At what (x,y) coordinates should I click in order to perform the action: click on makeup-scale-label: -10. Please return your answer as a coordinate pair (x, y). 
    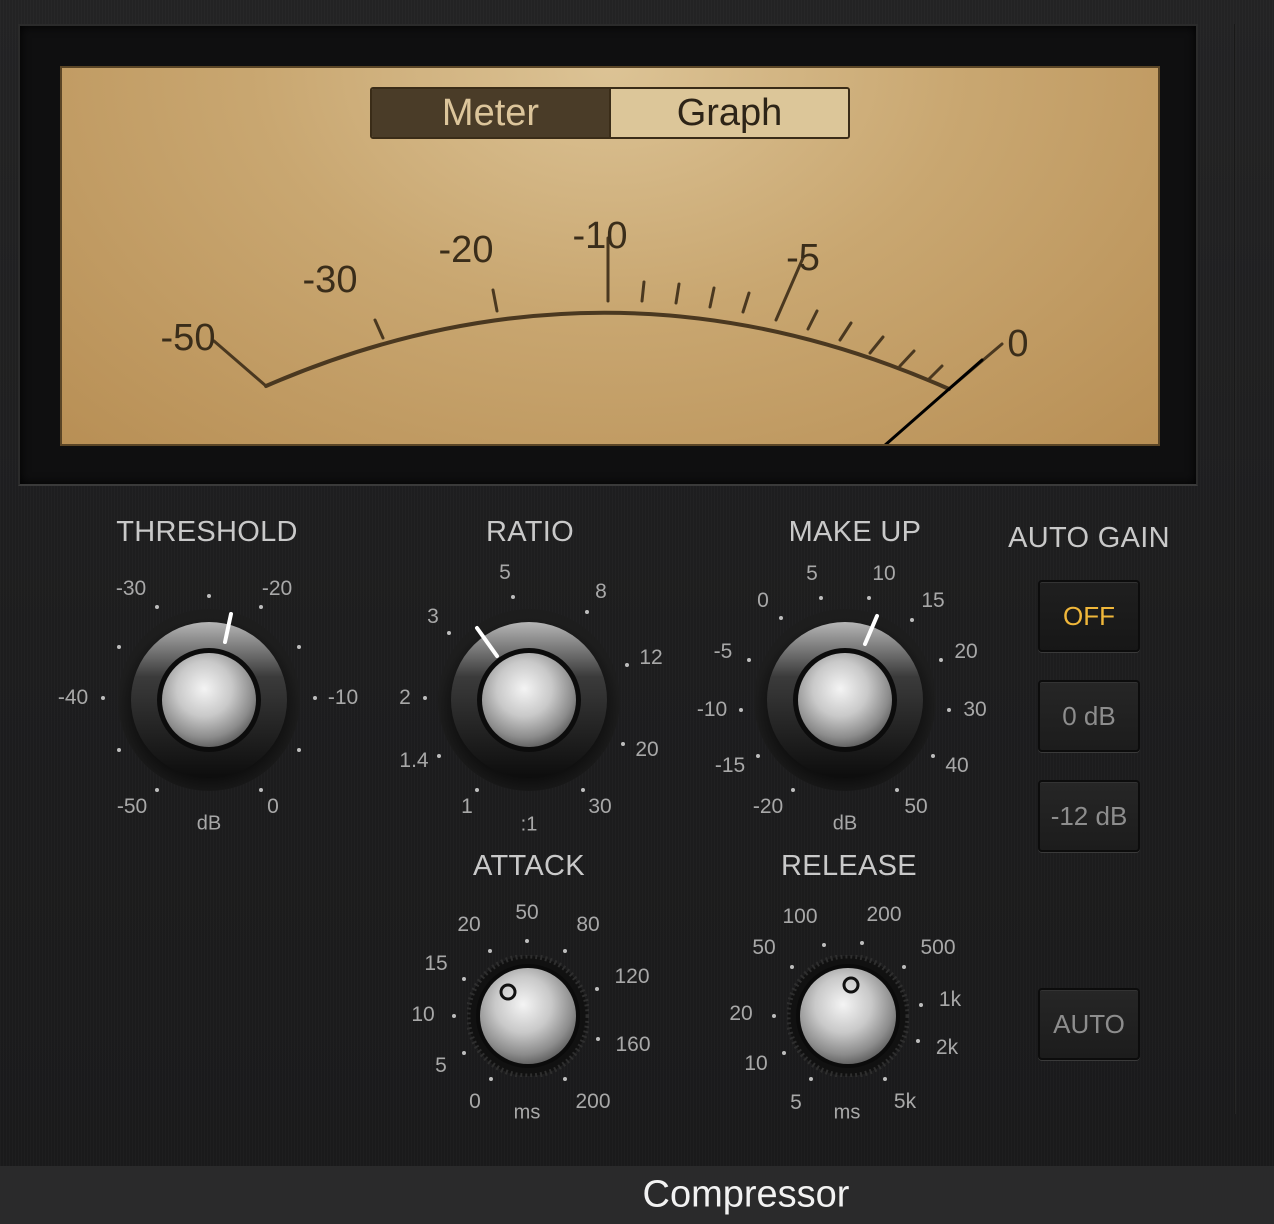
    Looking at the image, I should click on (712, 709).